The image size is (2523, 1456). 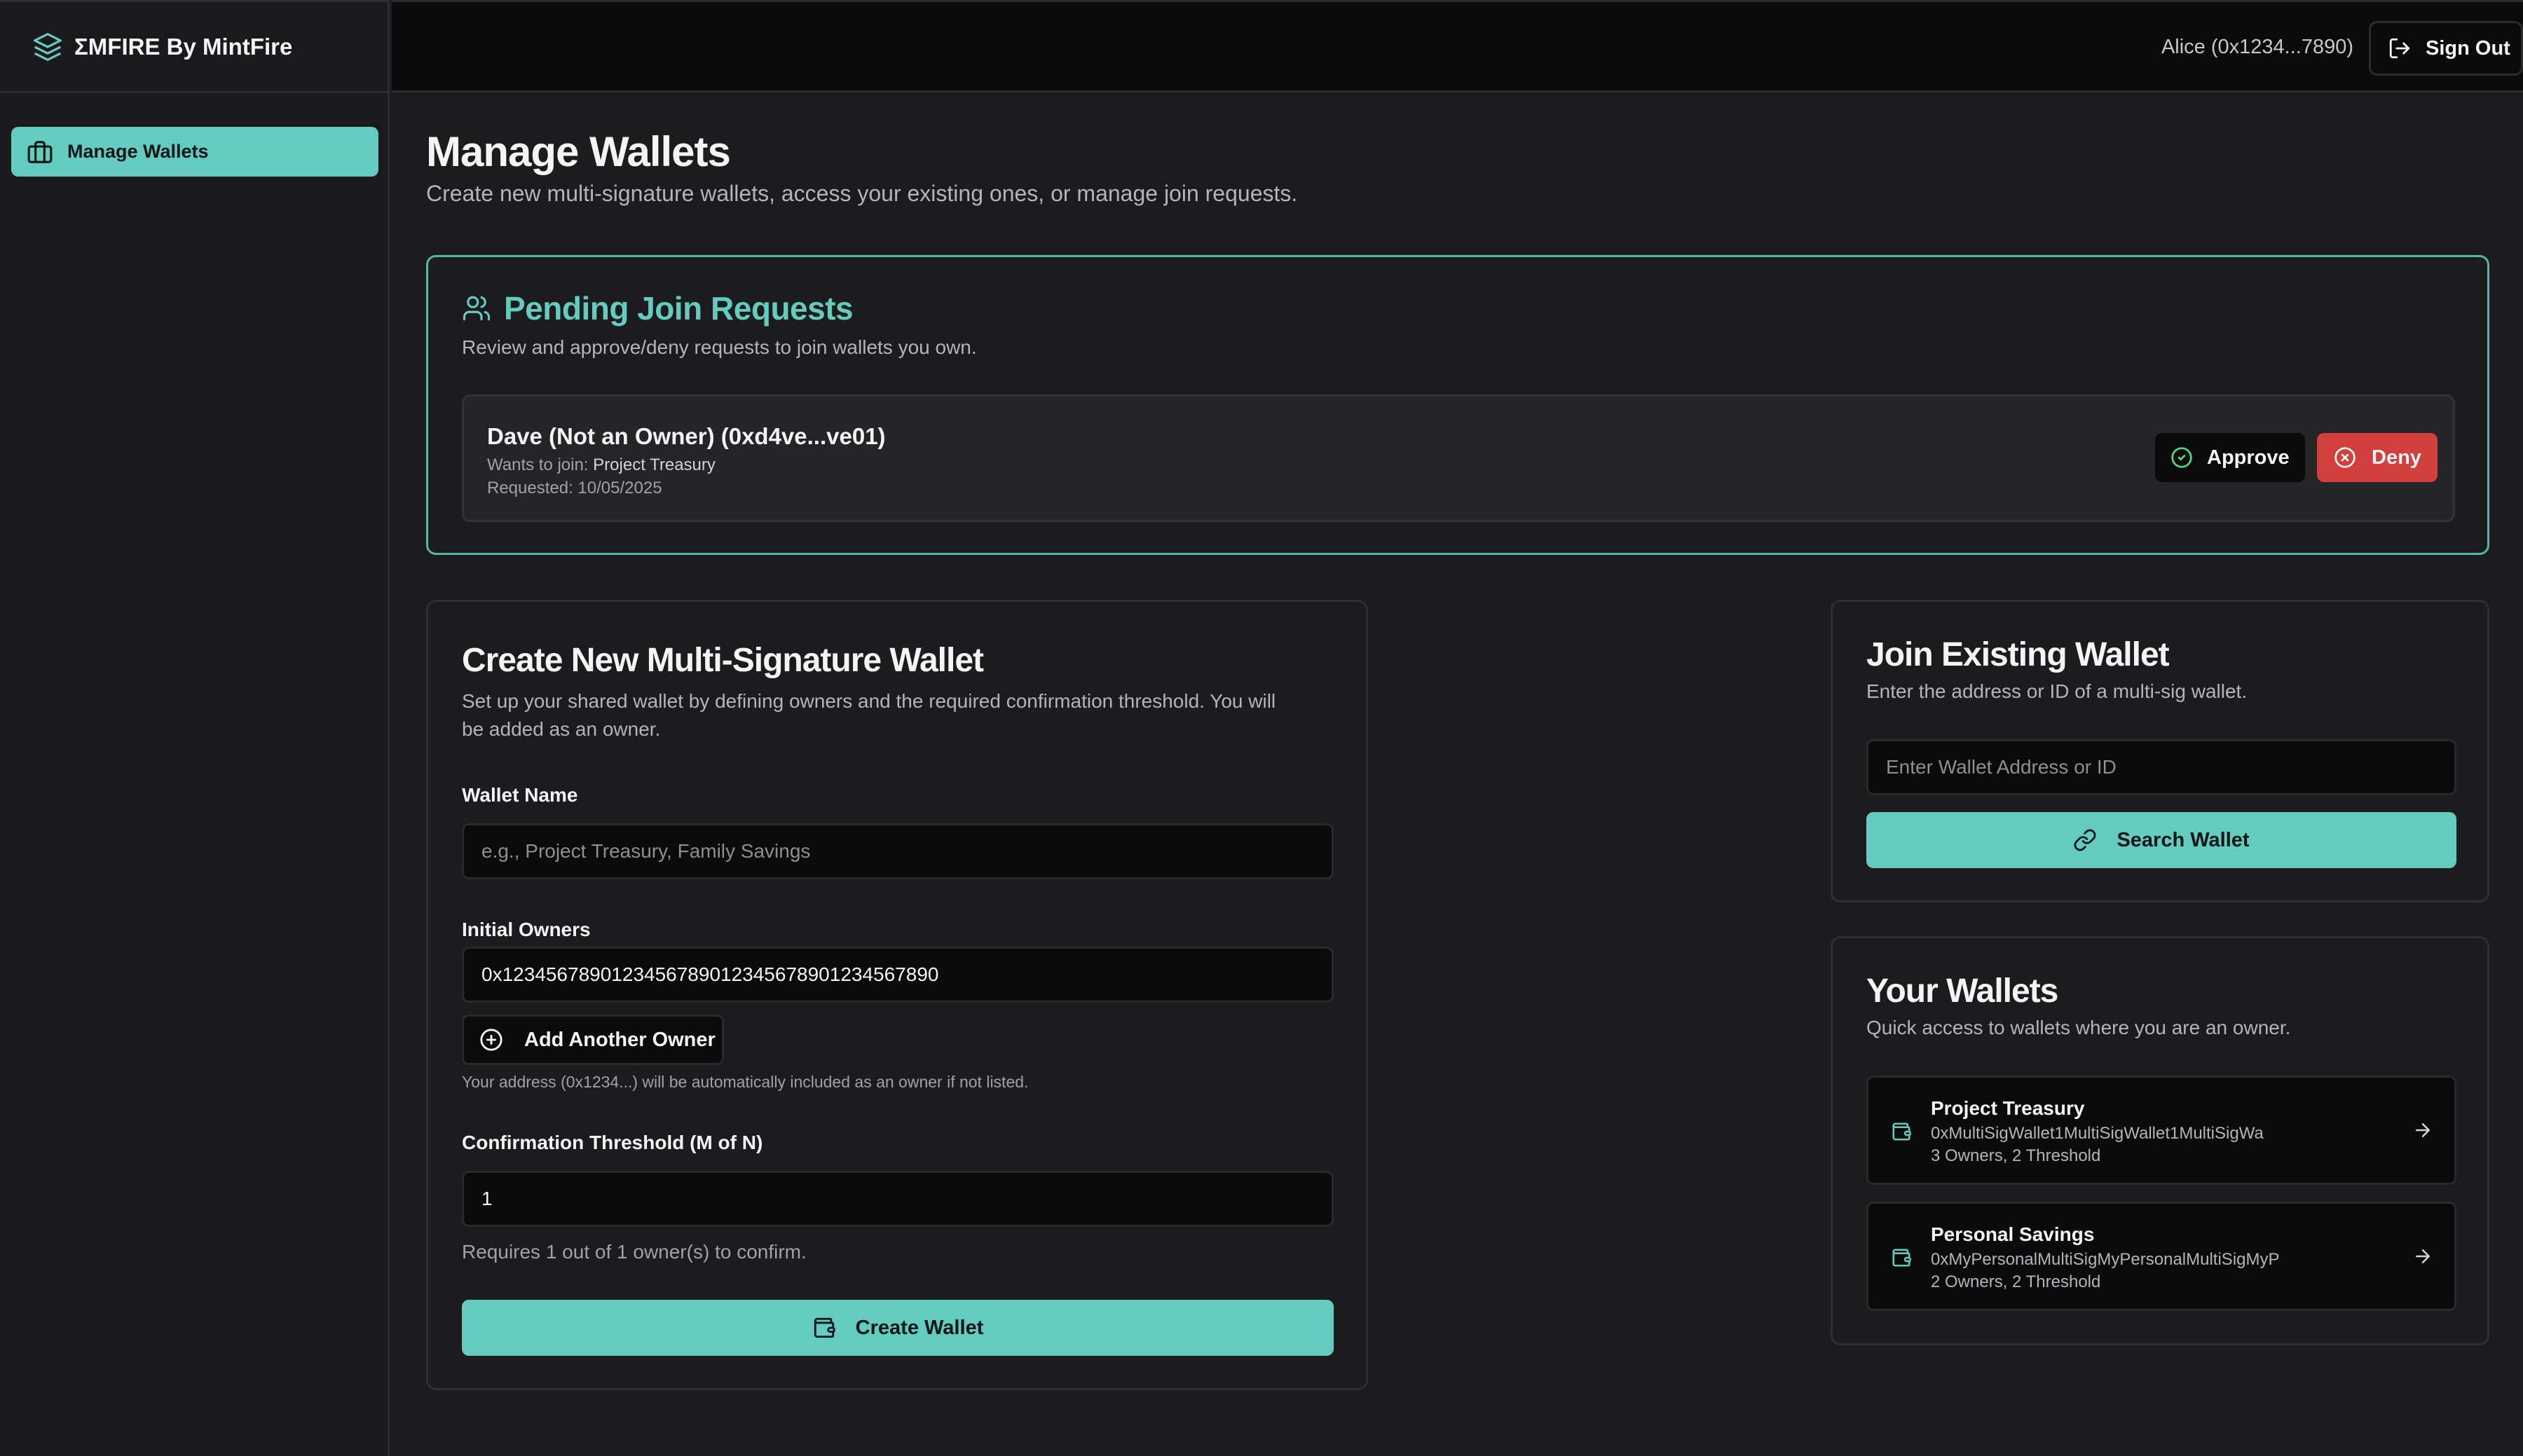 What do you see at coordinates (578, 151) in the screenshot?
I see `page-title: Manage Wallets` at bounding box center [578, 151].